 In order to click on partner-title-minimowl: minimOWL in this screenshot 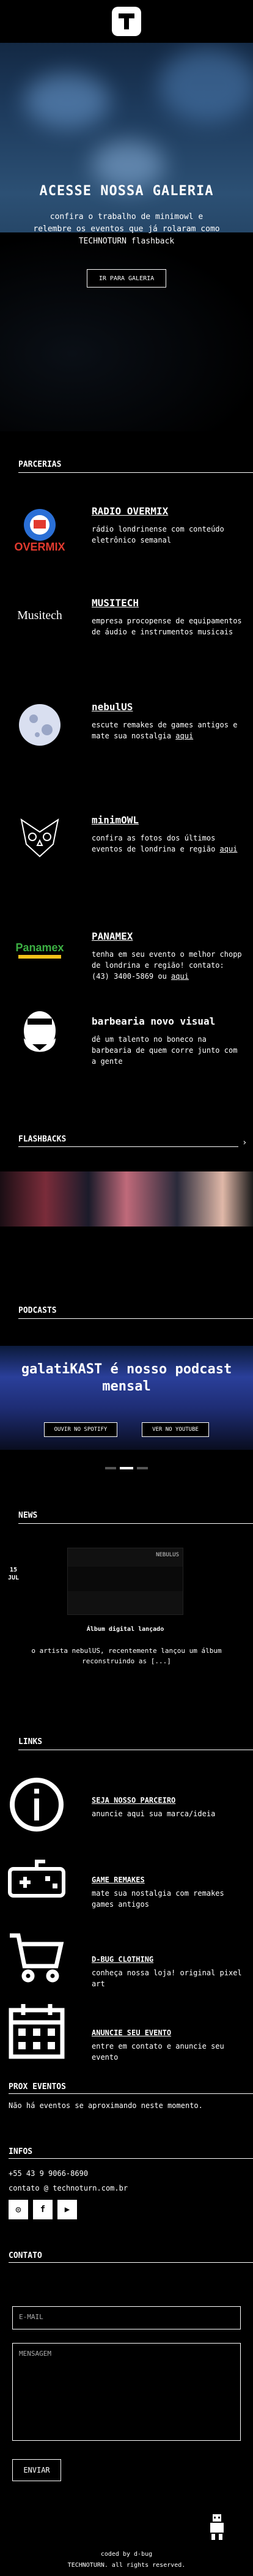, I will do `click(116, 820)`.